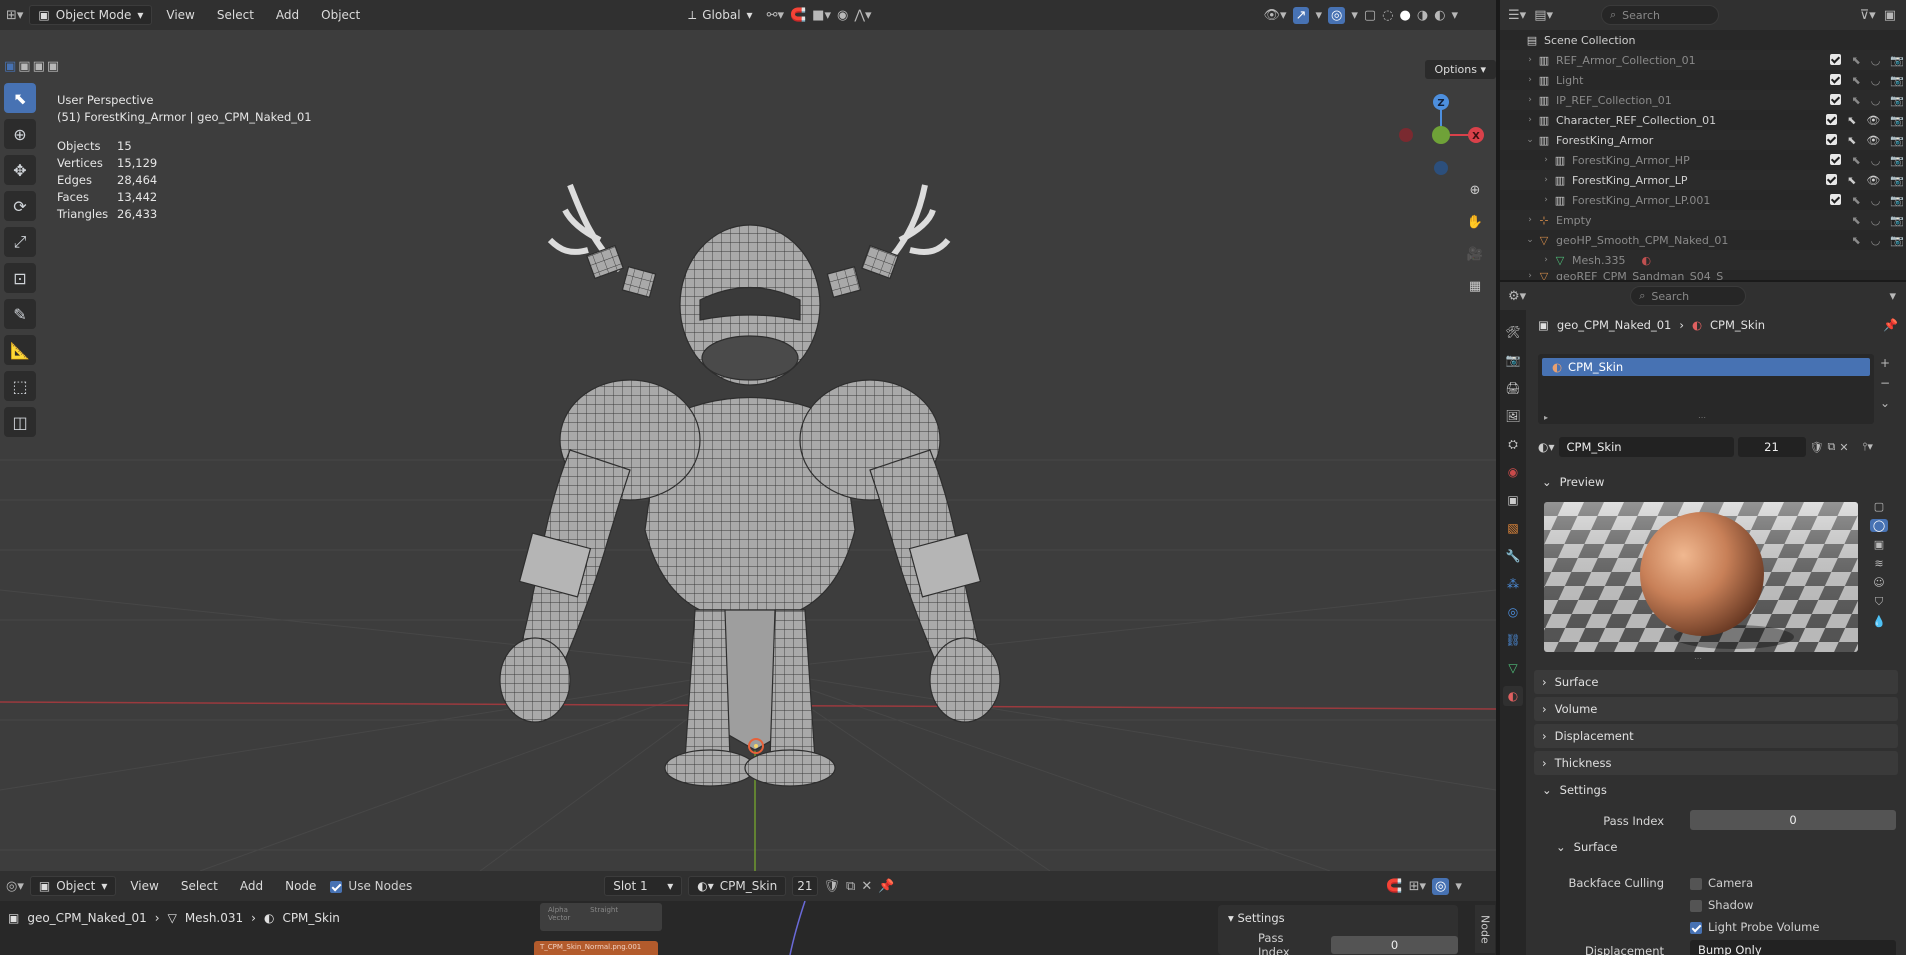  Describe the element at coordinates (1660, 15) in the screenshot. I see `outliner-search: ⌕ Search` at that location.